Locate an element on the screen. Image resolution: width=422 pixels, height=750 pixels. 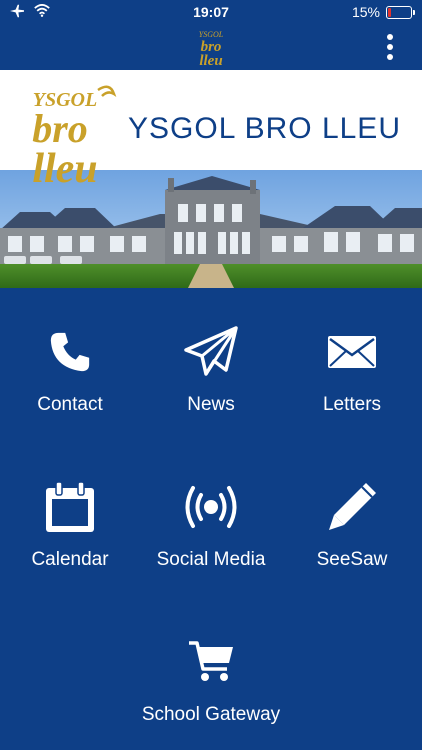
status-bar: 19:07 15% is located at coordinates (211, 12).